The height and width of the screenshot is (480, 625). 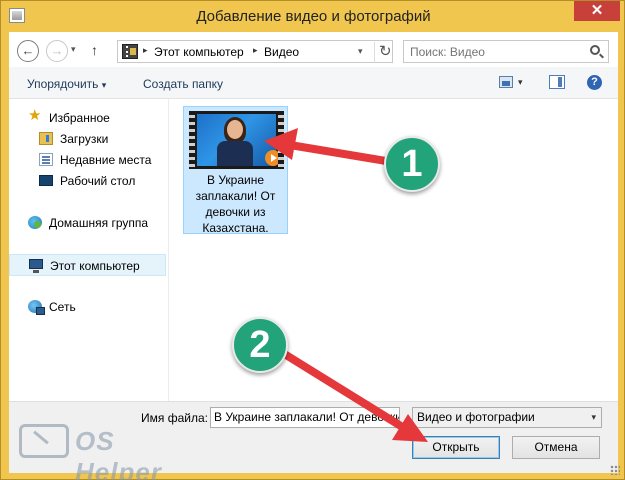 I want to click on forward-button: →, so click(x=57, y=51).